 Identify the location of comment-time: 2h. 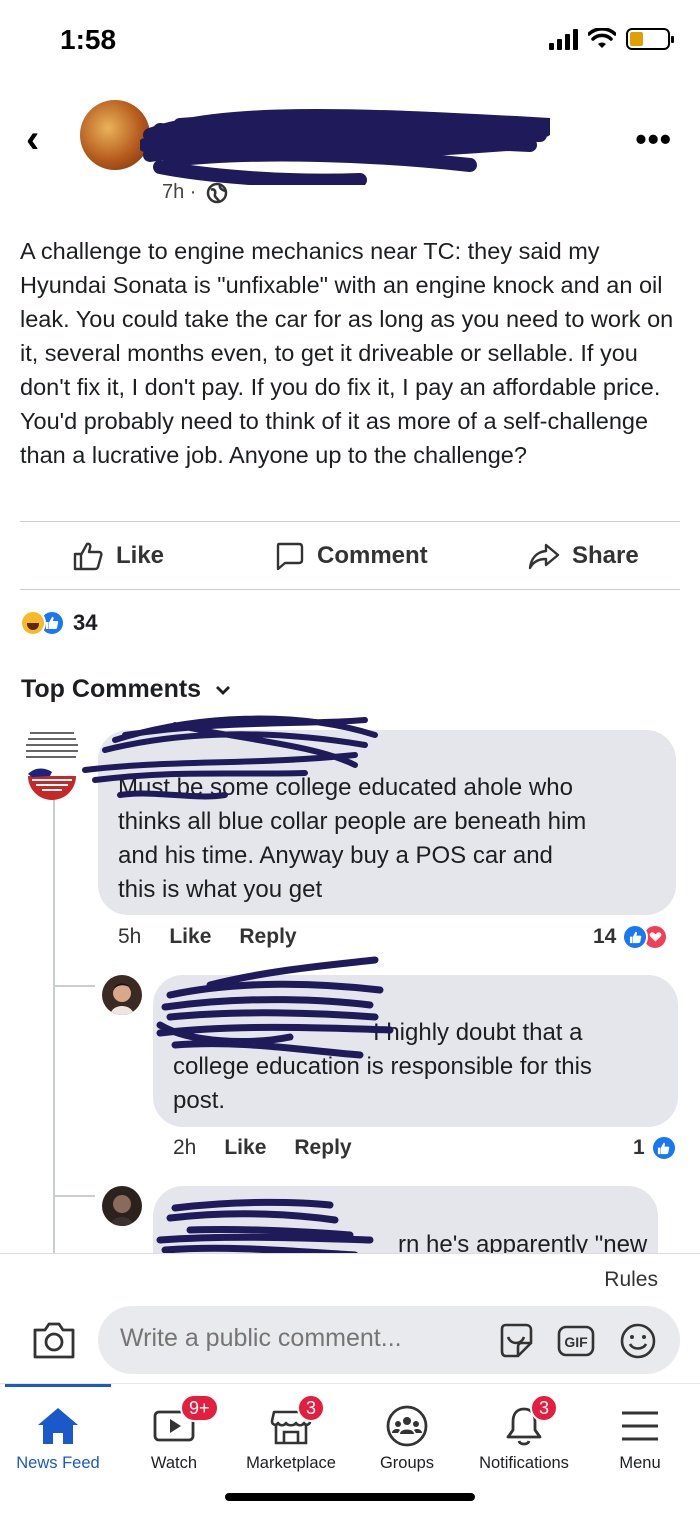
(185, 1147).